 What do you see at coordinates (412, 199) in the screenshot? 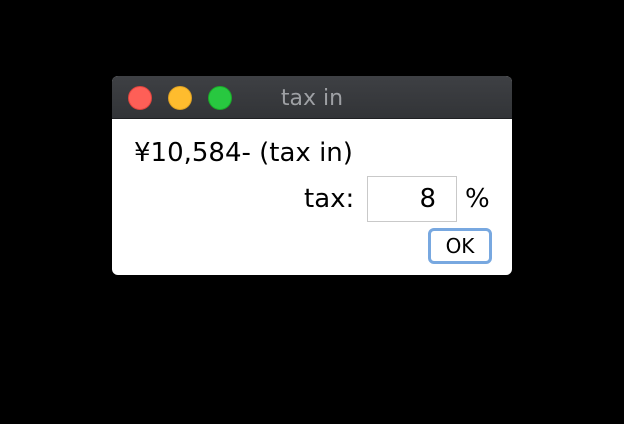
I see `tax-rate-input` at bounding box center [412, 199].